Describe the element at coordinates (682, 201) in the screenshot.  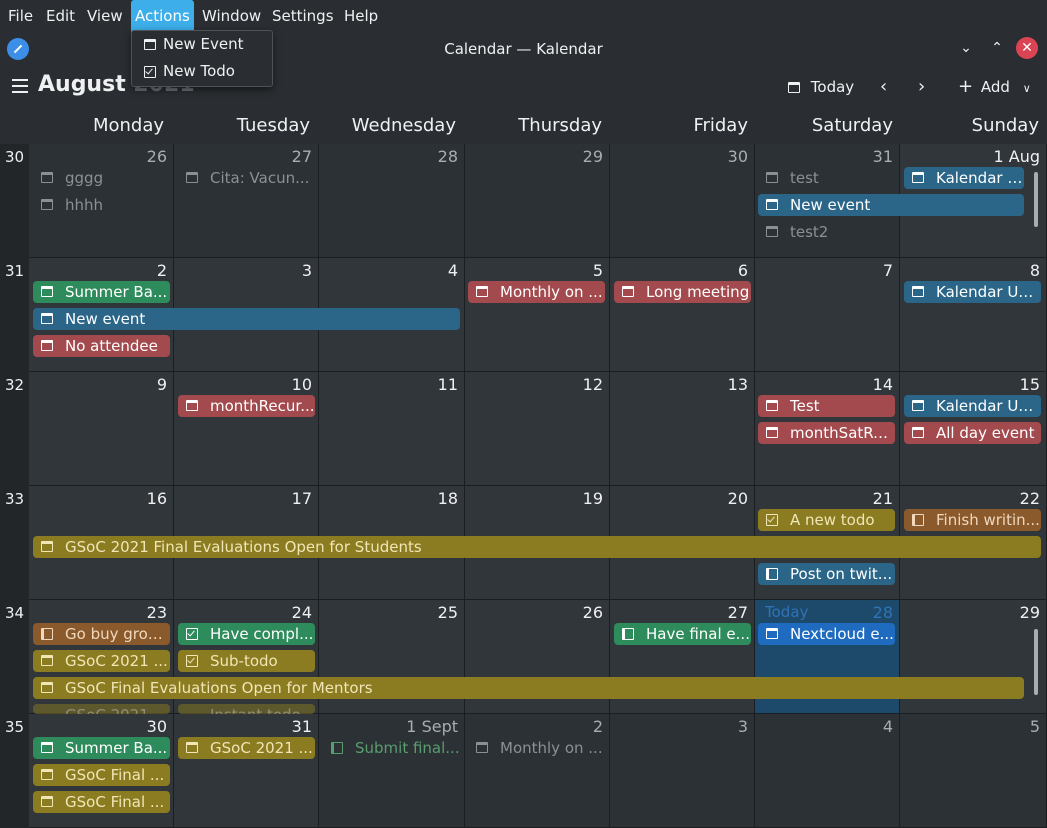
I see `day-cell: 30` at that location.